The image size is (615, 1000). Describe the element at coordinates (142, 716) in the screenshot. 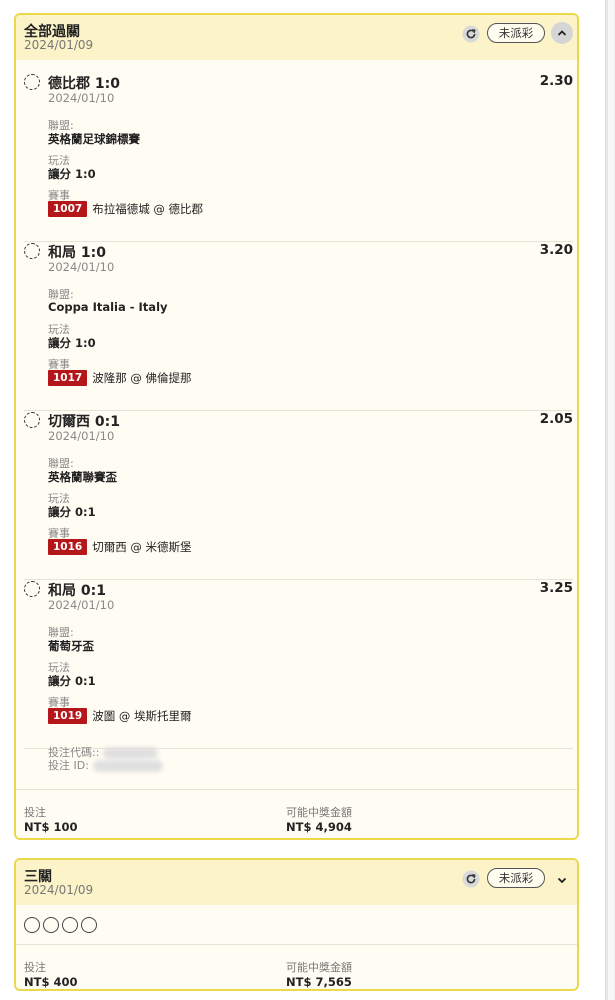

I see `event-teams: 波圖 @ 埃斯托里爾` at that location.